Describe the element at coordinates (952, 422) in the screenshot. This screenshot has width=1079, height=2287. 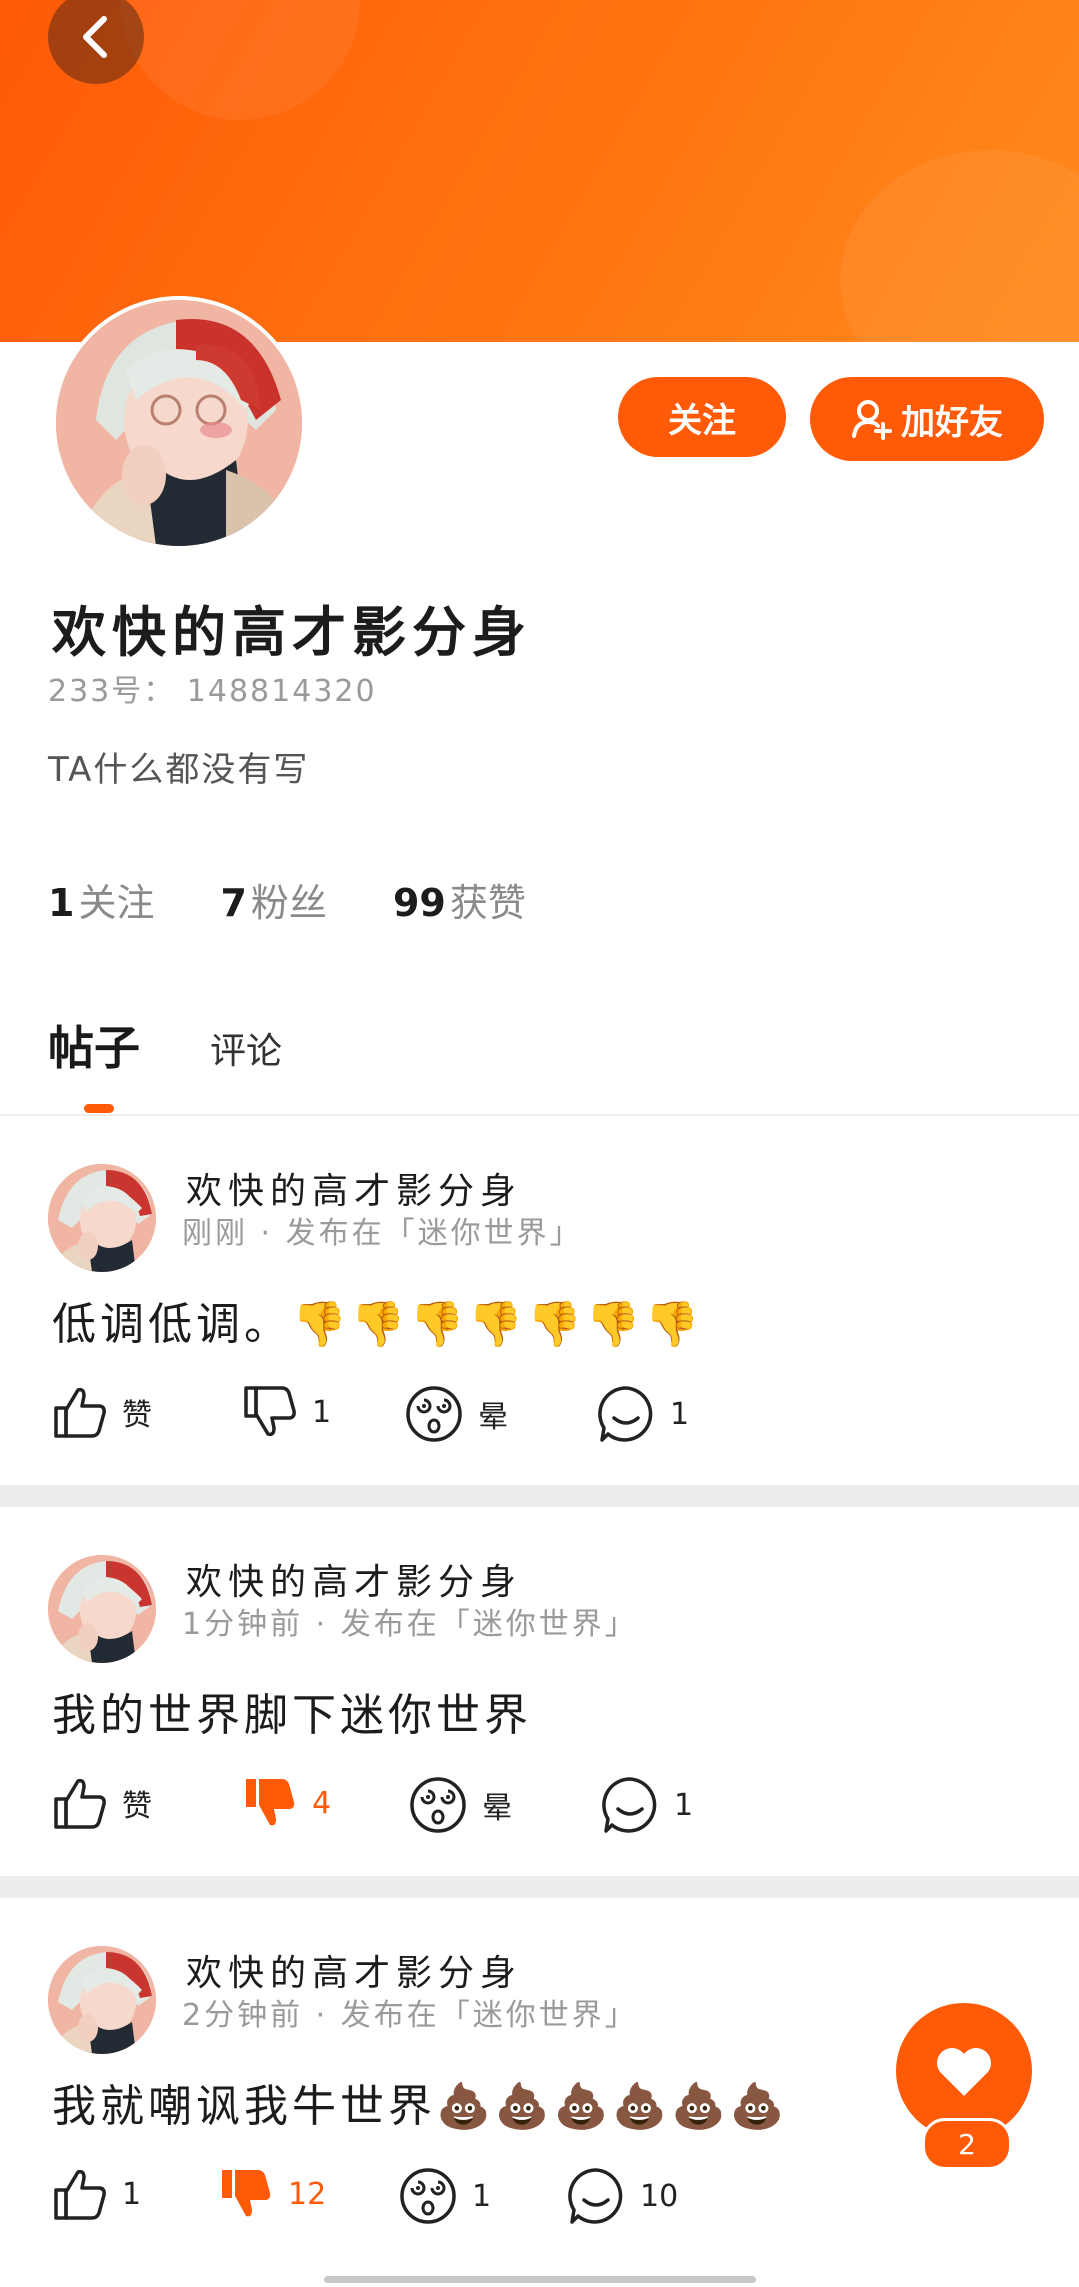
I see `add-friend-label: 加好友` at that location.